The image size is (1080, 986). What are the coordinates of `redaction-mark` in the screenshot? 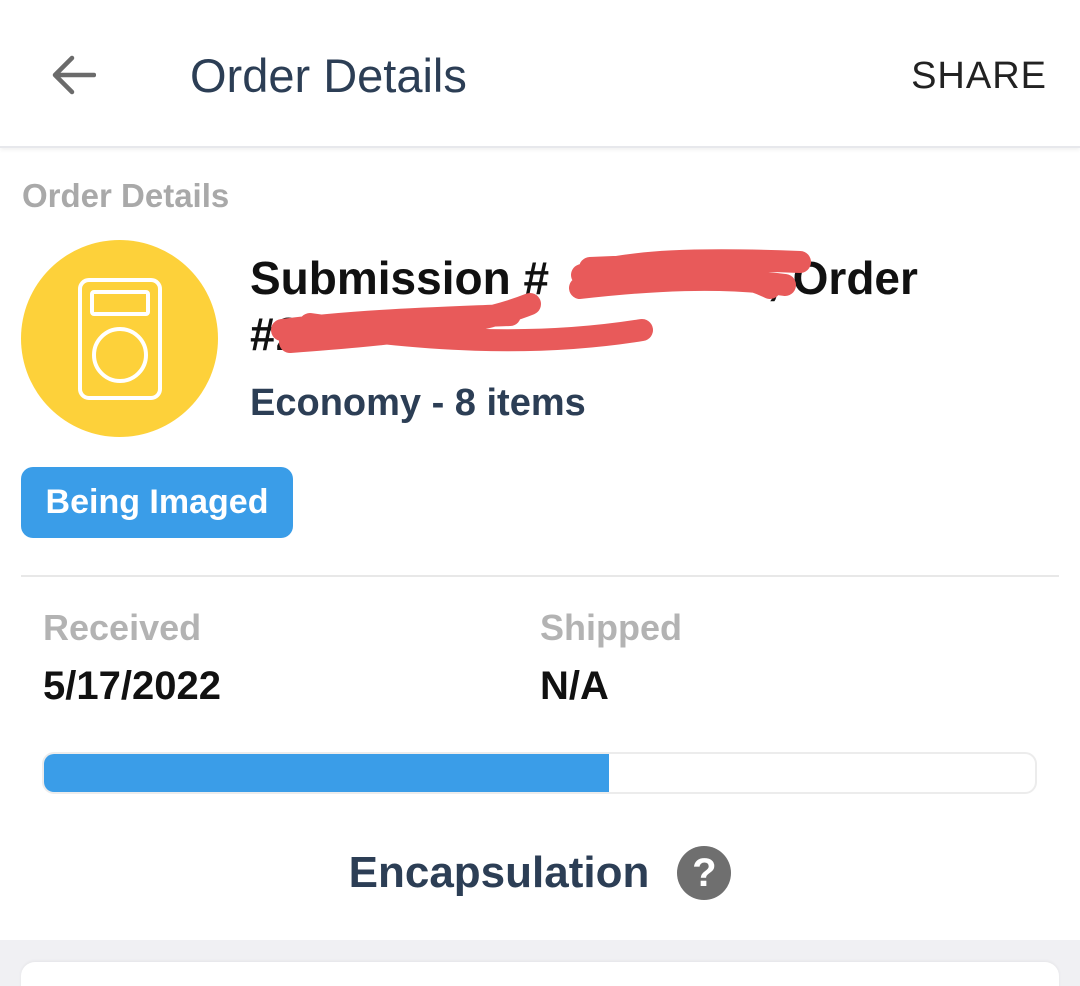 It's located at (462, 323).